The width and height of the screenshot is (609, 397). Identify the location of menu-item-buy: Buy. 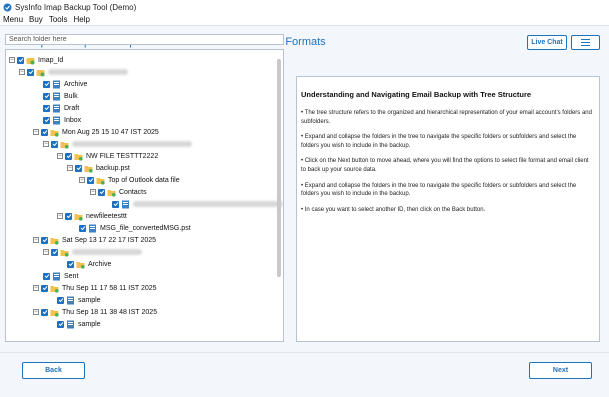
(36, 19).